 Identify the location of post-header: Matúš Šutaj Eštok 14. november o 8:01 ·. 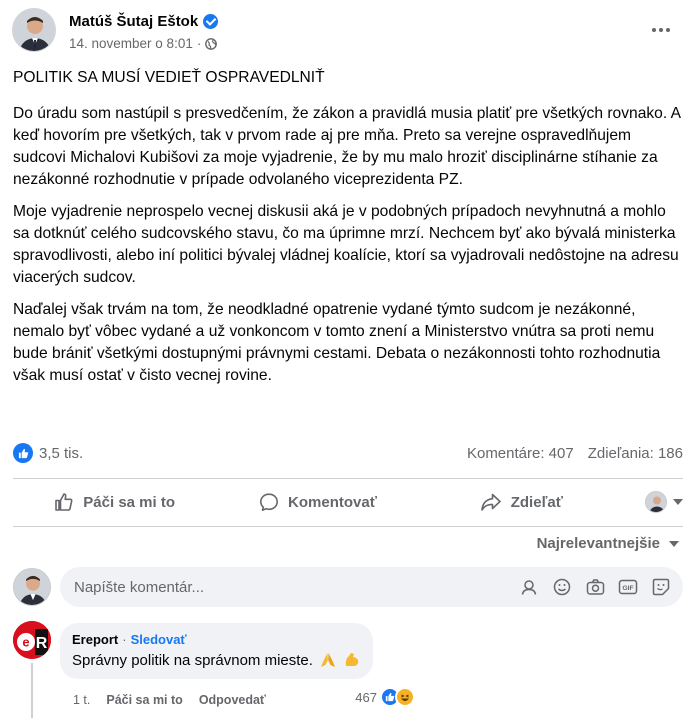
(349, 33).